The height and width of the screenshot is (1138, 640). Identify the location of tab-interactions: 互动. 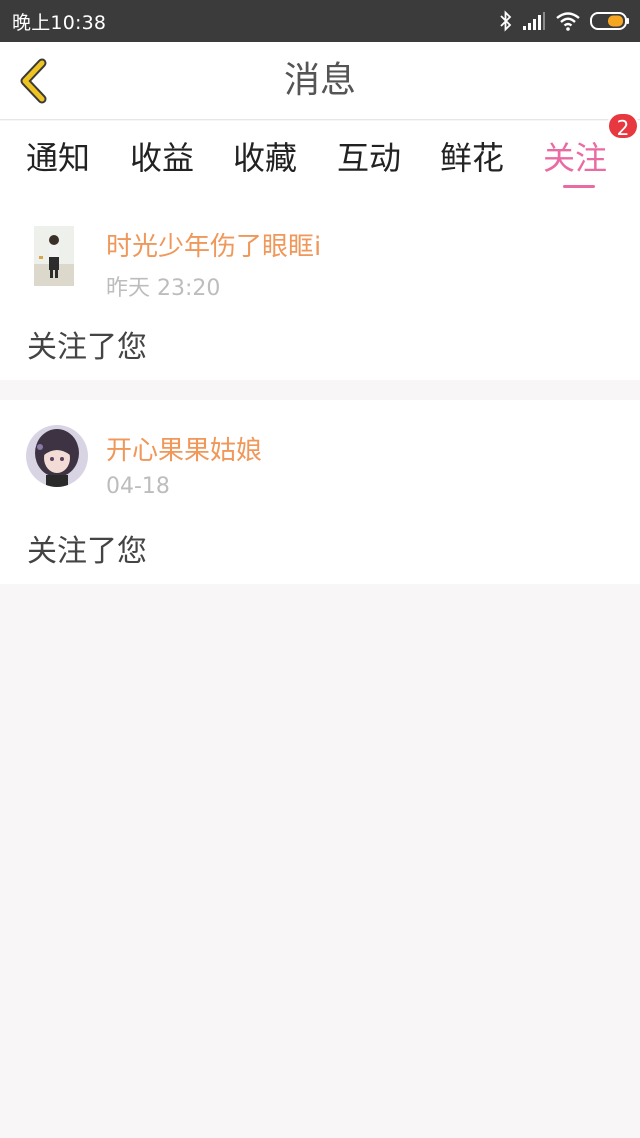
(369, 158).